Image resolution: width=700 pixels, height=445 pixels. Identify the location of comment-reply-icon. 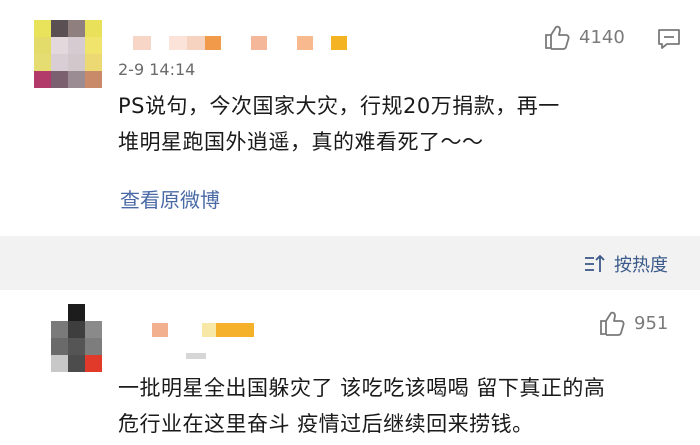
(669, 39).